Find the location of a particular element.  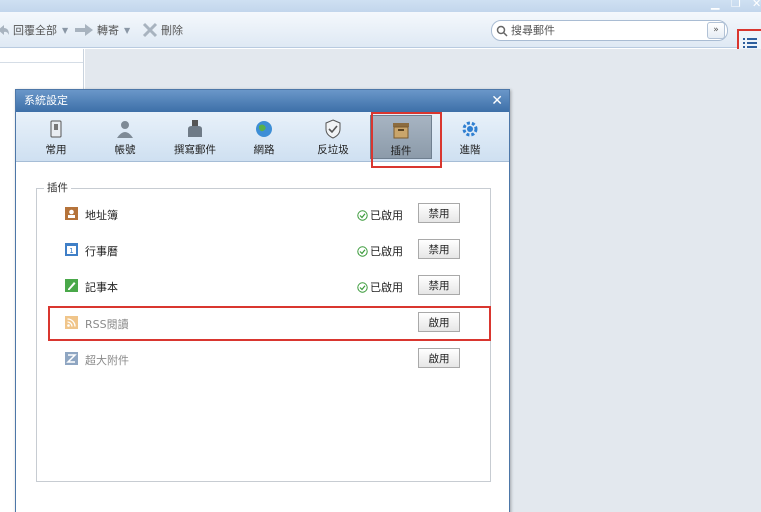

forward-button: 轉寄 ▼ is located at coordinates (102, 30).